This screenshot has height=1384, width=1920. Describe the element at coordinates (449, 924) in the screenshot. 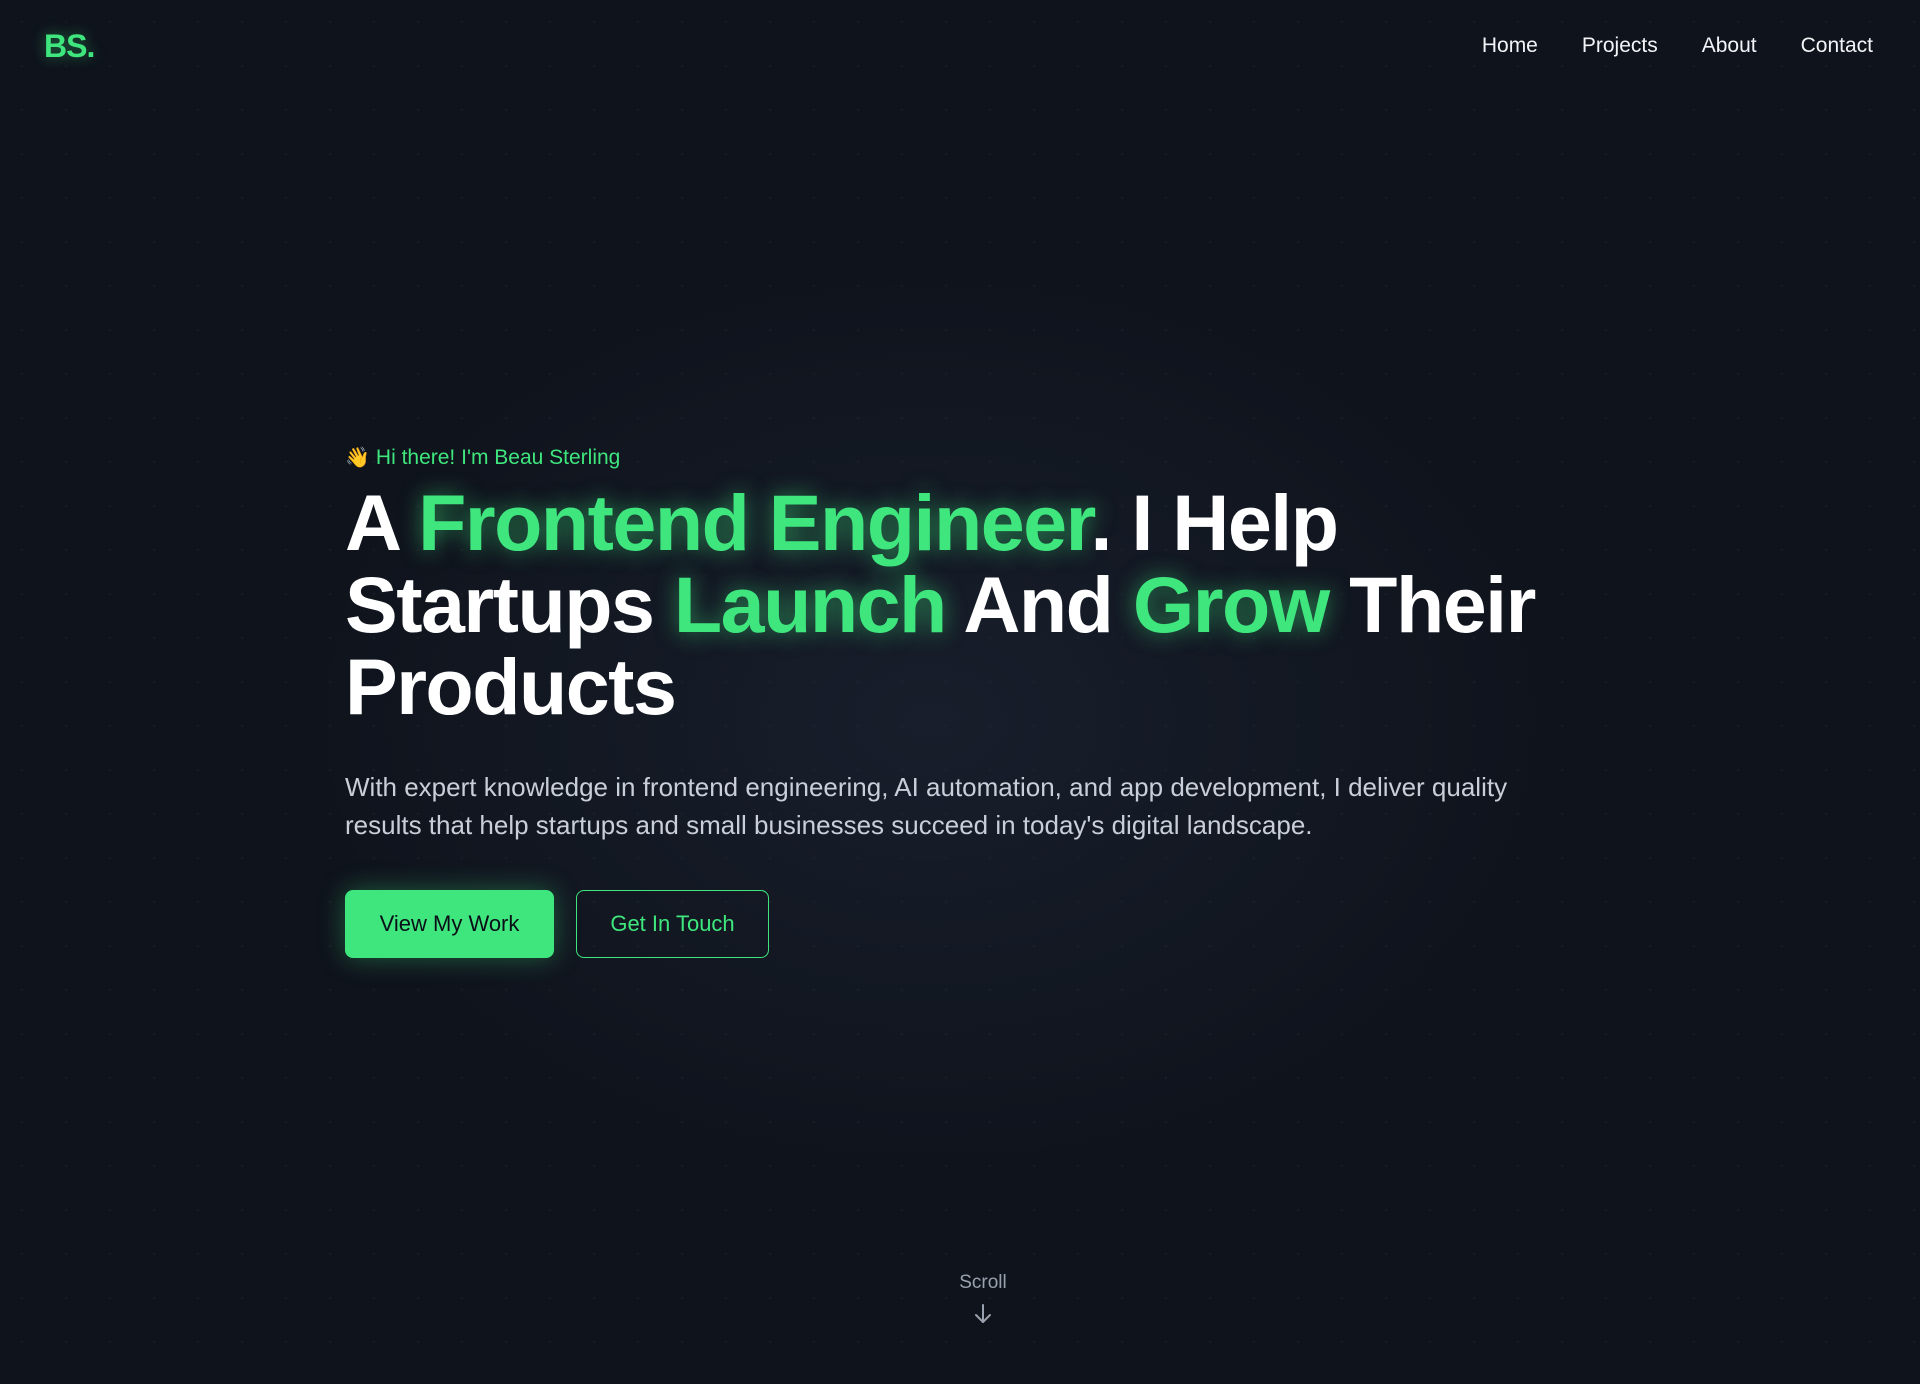

I see `view-my-work-button: View My Work` at that location.